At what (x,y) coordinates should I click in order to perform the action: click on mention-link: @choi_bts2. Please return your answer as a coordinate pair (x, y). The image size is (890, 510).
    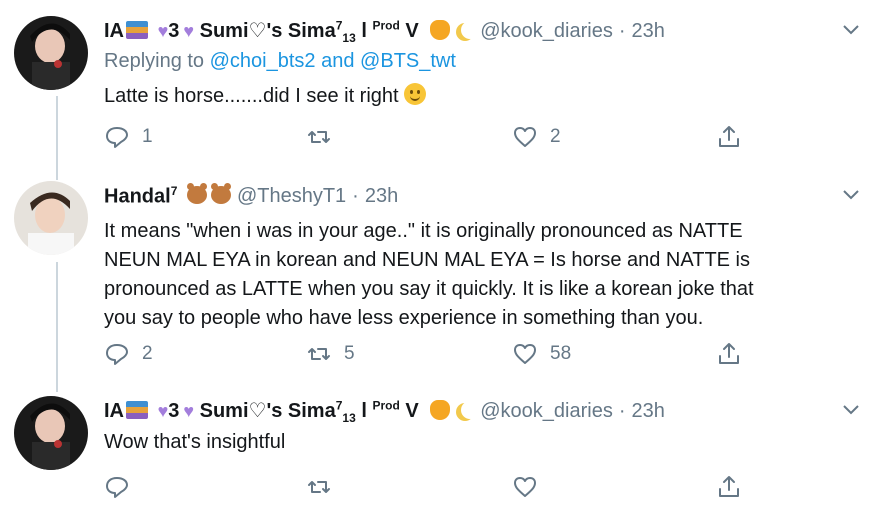
    Looking at the image, I should click on (263, 61).